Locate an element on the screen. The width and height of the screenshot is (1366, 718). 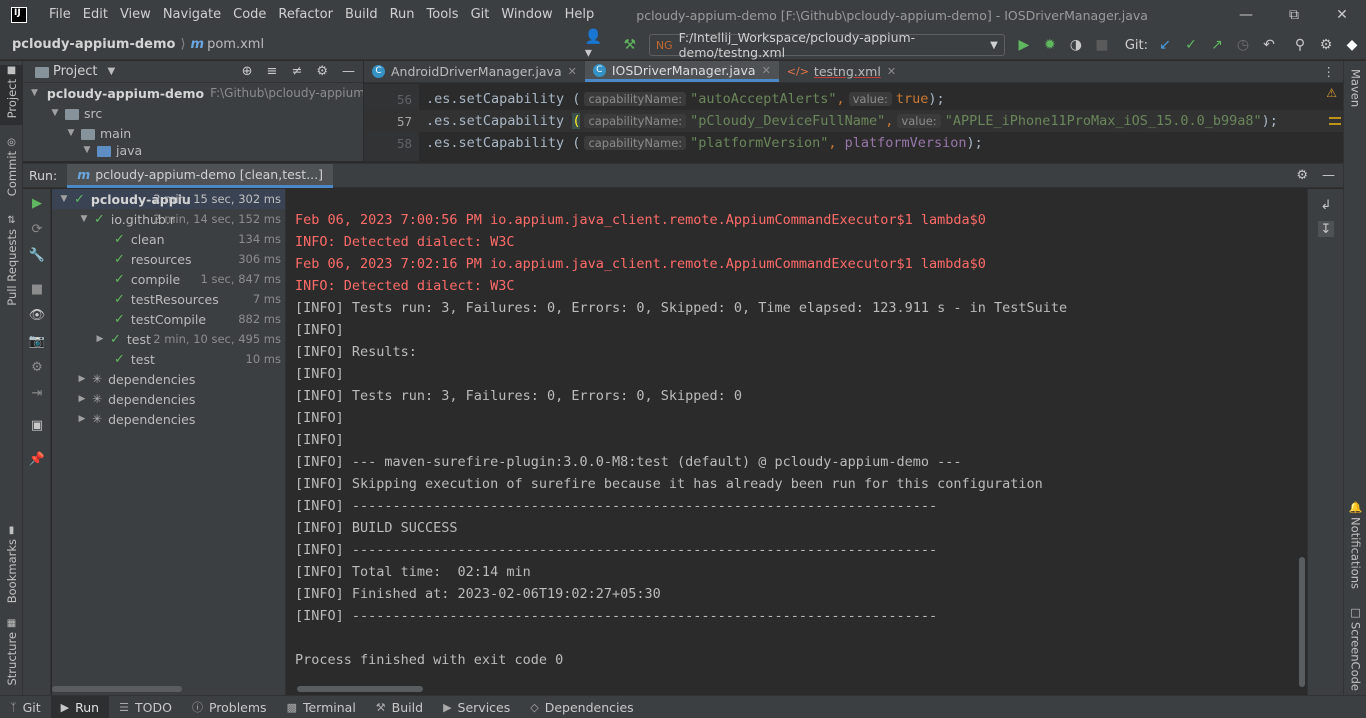
tree-row: ✓ testResources 7 ms is located at coordinates (168, 299).